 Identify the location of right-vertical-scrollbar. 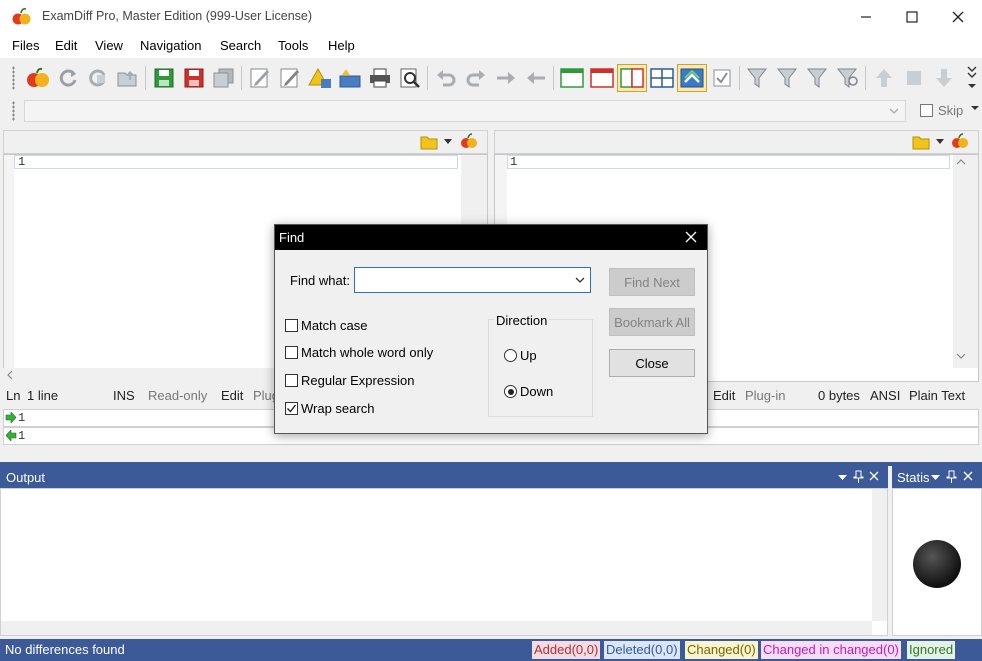
(965, 261).